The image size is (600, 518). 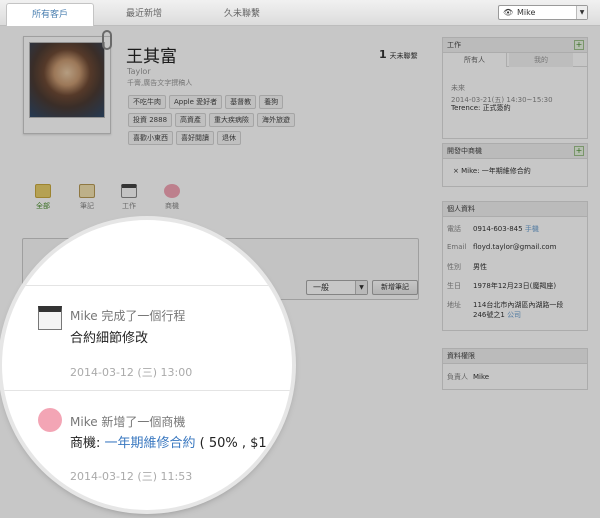 What do you see at coordinates (150, 443) in the screenshot?
I see `deal-link: 一年期維修合約` at bounding box center [150, 443].